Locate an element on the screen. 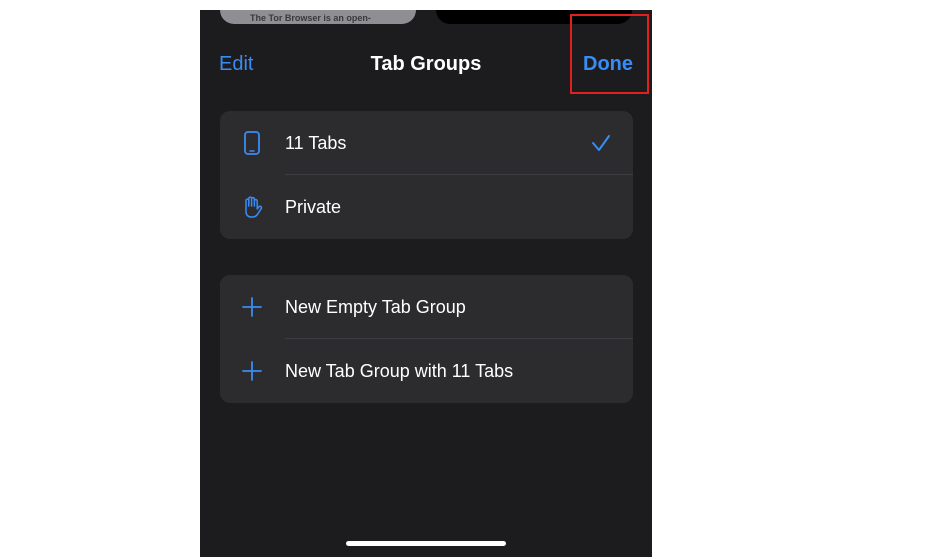 This screenshot has height=557, width=928. iphone-icon is located at coordinates (252, 143).